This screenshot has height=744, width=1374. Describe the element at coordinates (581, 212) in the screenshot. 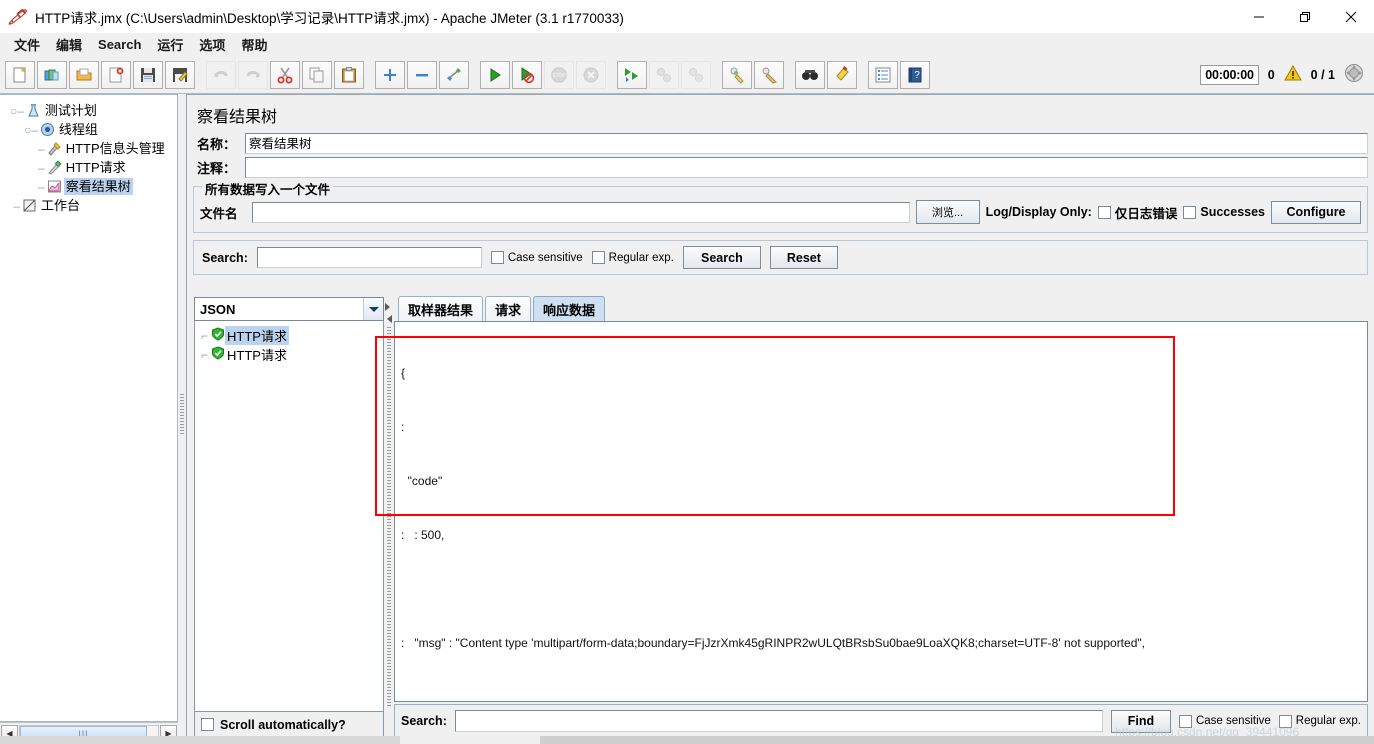

I see `filename-input` at that location.